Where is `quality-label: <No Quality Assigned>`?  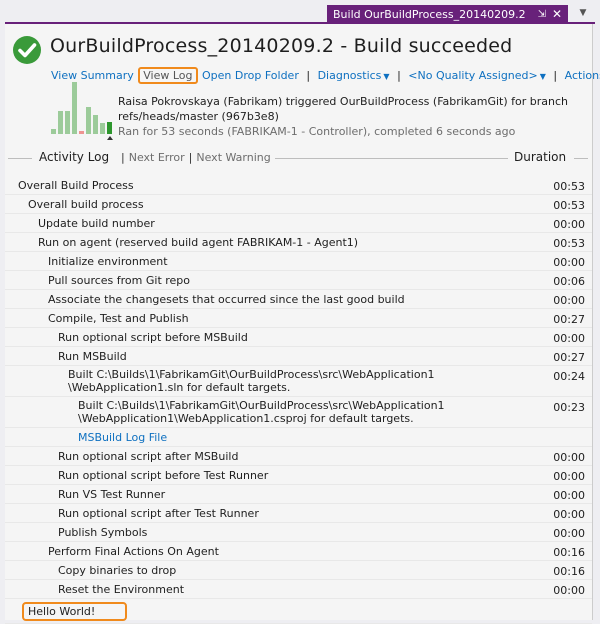 quality-label: <No Quality Assigned> is located at coordinates (473, 75).